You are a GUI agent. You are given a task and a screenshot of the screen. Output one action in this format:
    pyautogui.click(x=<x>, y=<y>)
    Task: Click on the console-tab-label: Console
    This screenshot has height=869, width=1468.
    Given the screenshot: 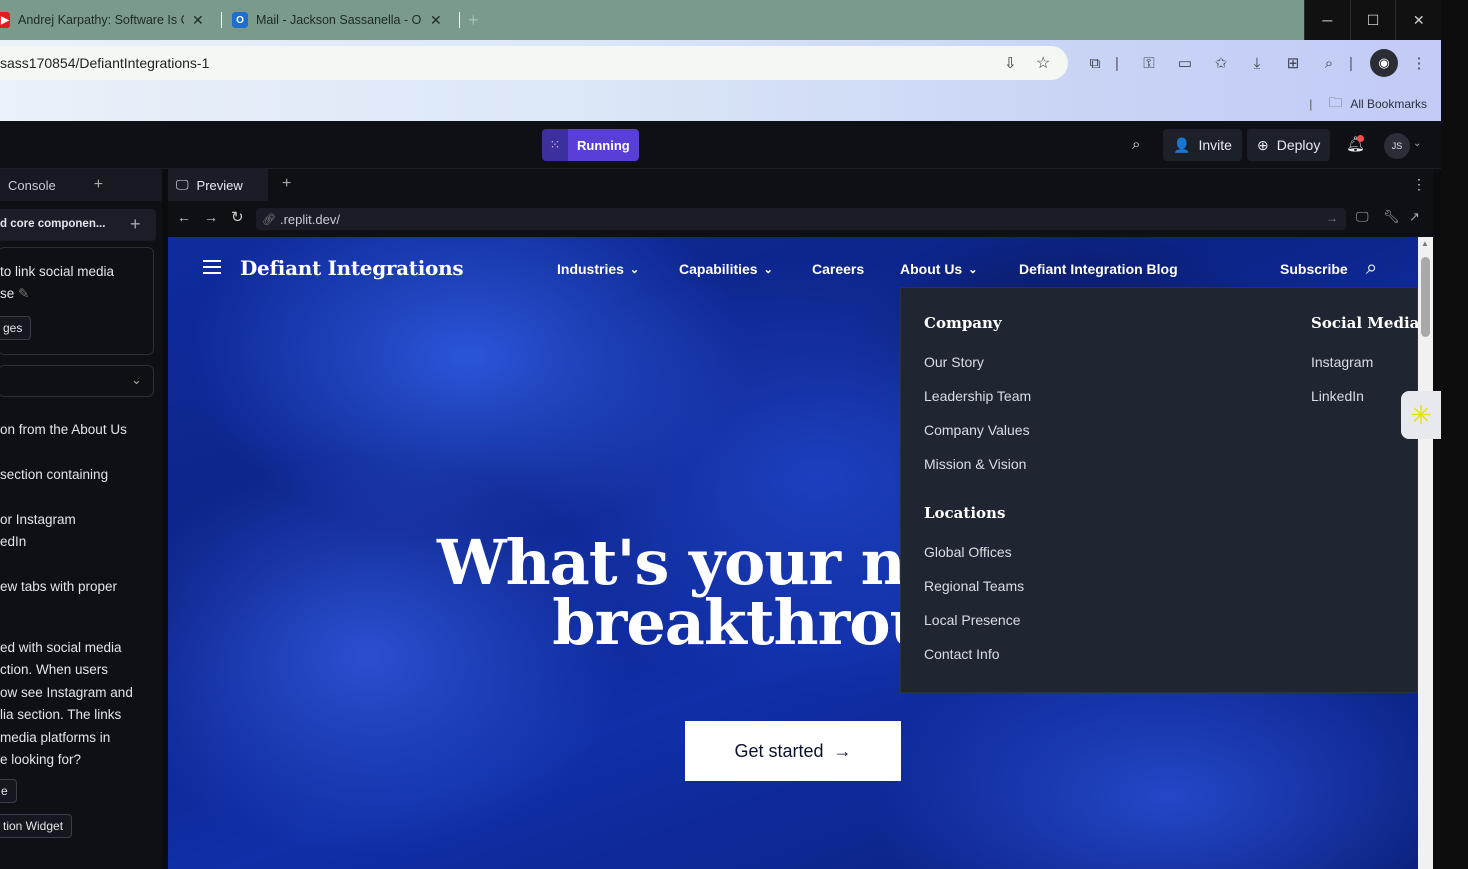 What is the action you would take?
    pyautogui.click(x=32, y=185)
    